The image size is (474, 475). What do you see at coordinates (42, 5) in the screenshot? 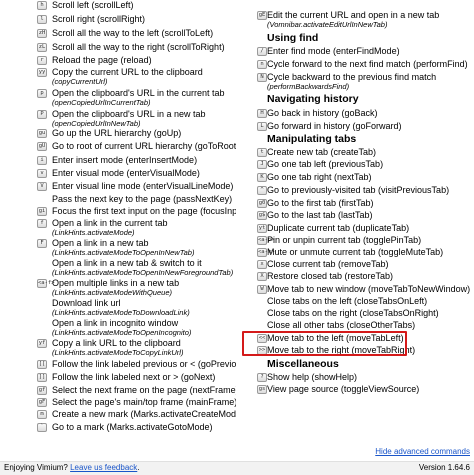
I see `key-badge: h` at bounding box center [42, 5].